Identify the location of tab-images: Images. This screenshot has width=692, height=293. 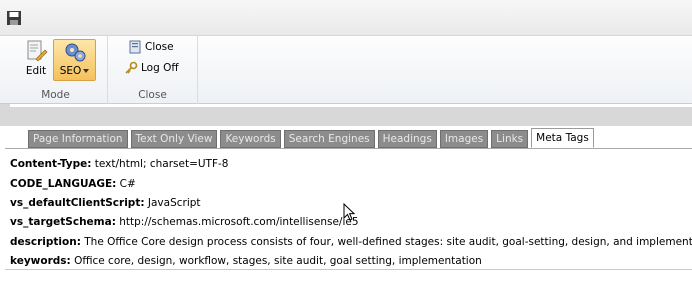
(464, 139).